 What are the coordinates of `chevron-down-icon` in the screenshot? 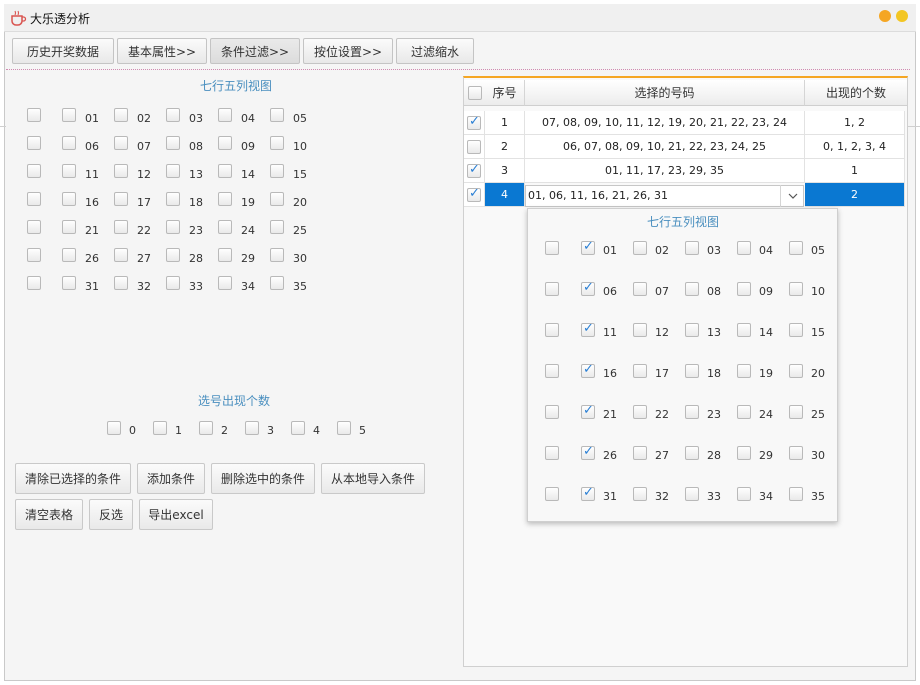 It's located at (792, 196).